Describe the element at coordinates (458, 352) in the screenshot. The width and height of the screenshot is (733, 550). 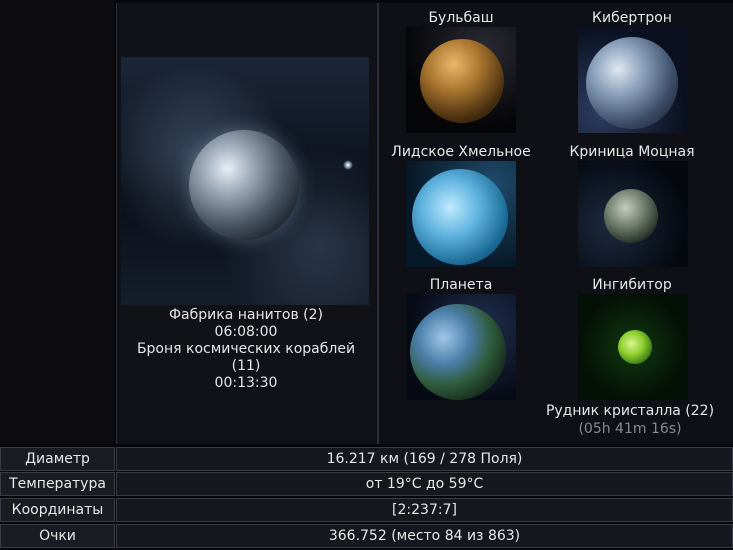
I see `planet-planeta-icon` at that location.